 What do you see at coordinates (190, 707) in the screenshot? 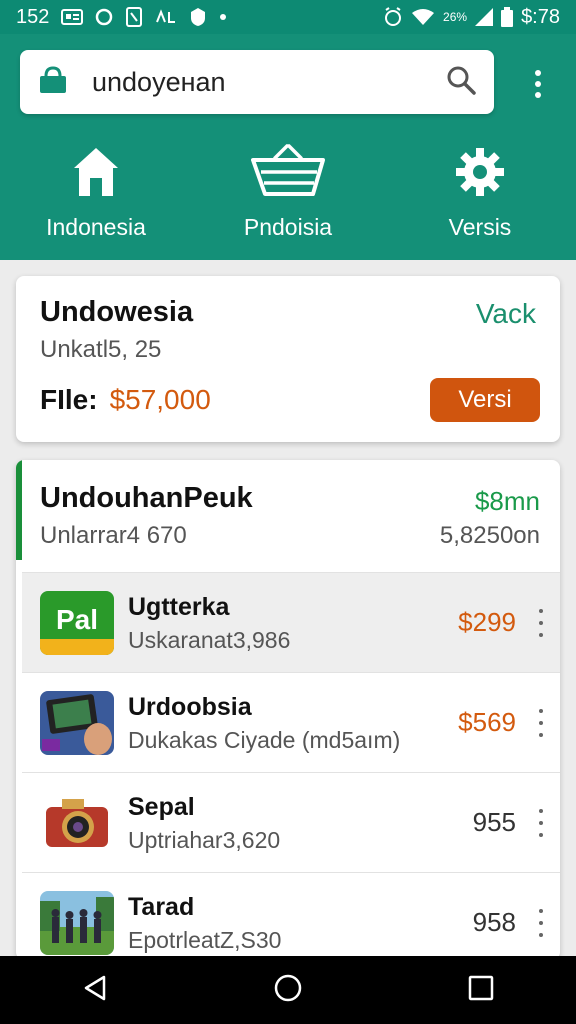
I see `item-name: Urdoobsia` at bounding box center [190, 707].